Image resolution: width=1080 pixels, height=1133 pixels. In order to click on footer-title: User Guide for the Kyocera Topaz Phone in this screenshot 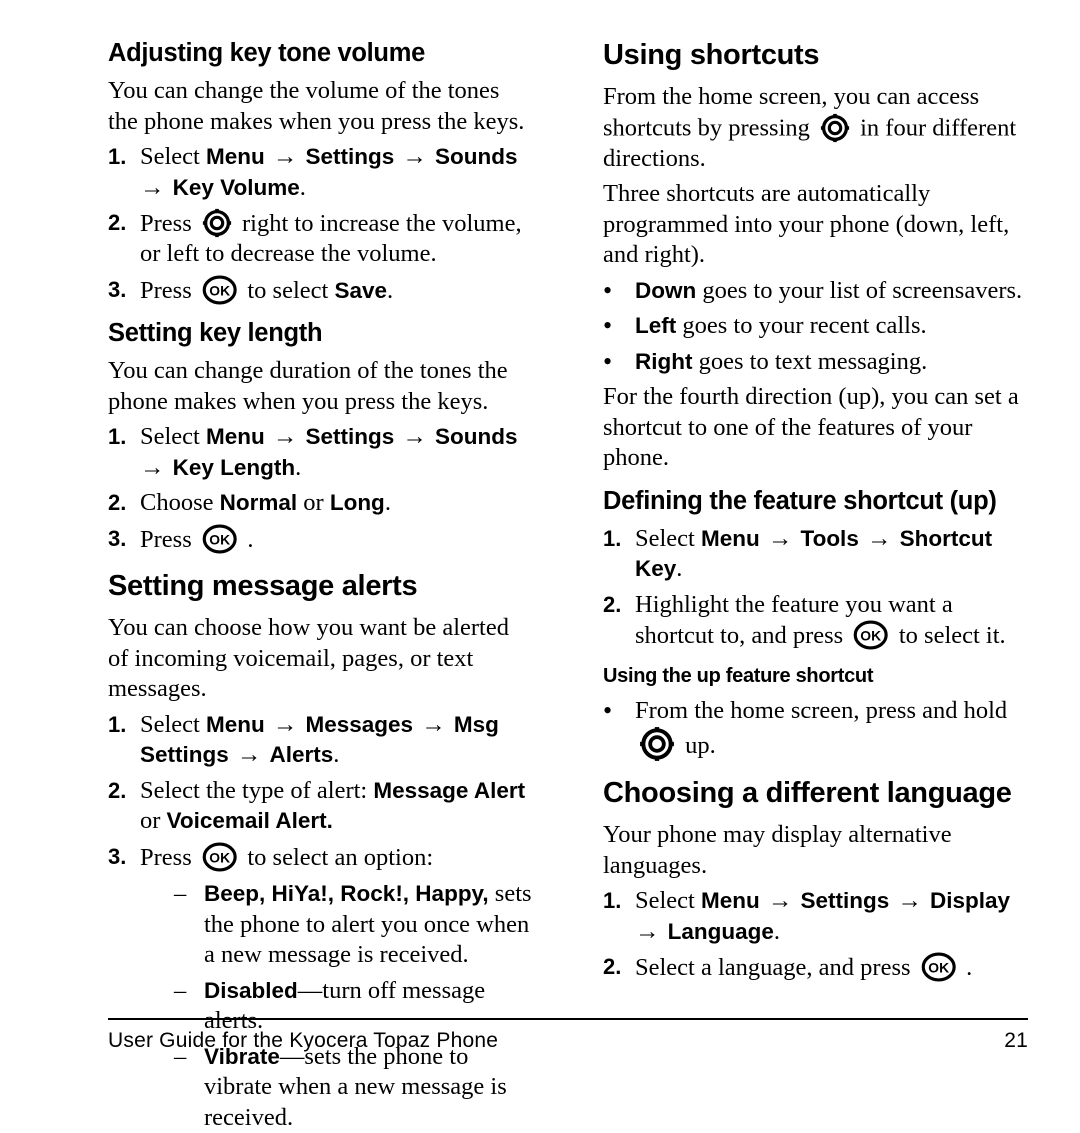, I will do `click(303, 1040)`.